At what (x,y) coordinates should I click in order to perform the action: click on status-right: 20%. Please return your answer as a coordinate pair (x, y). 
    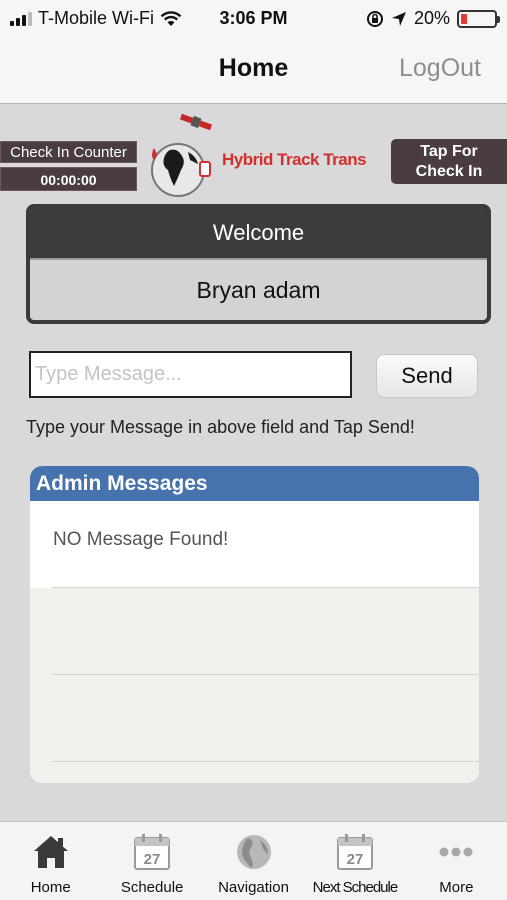
    Looking at the image, I should click on (433, 18).